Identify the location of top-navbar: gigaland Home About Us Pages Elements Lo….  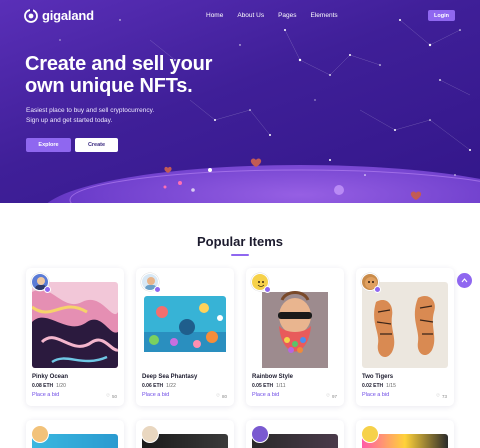
(240, 15).